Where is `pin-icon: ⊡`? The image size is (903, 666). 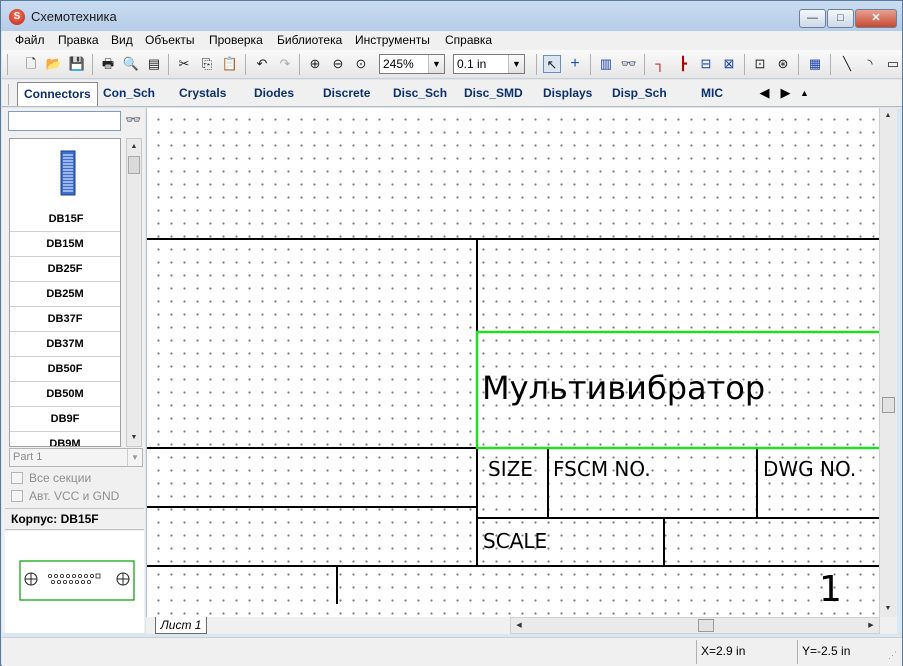
pin-icon: ⊡ is located at coordinates (760, 64).